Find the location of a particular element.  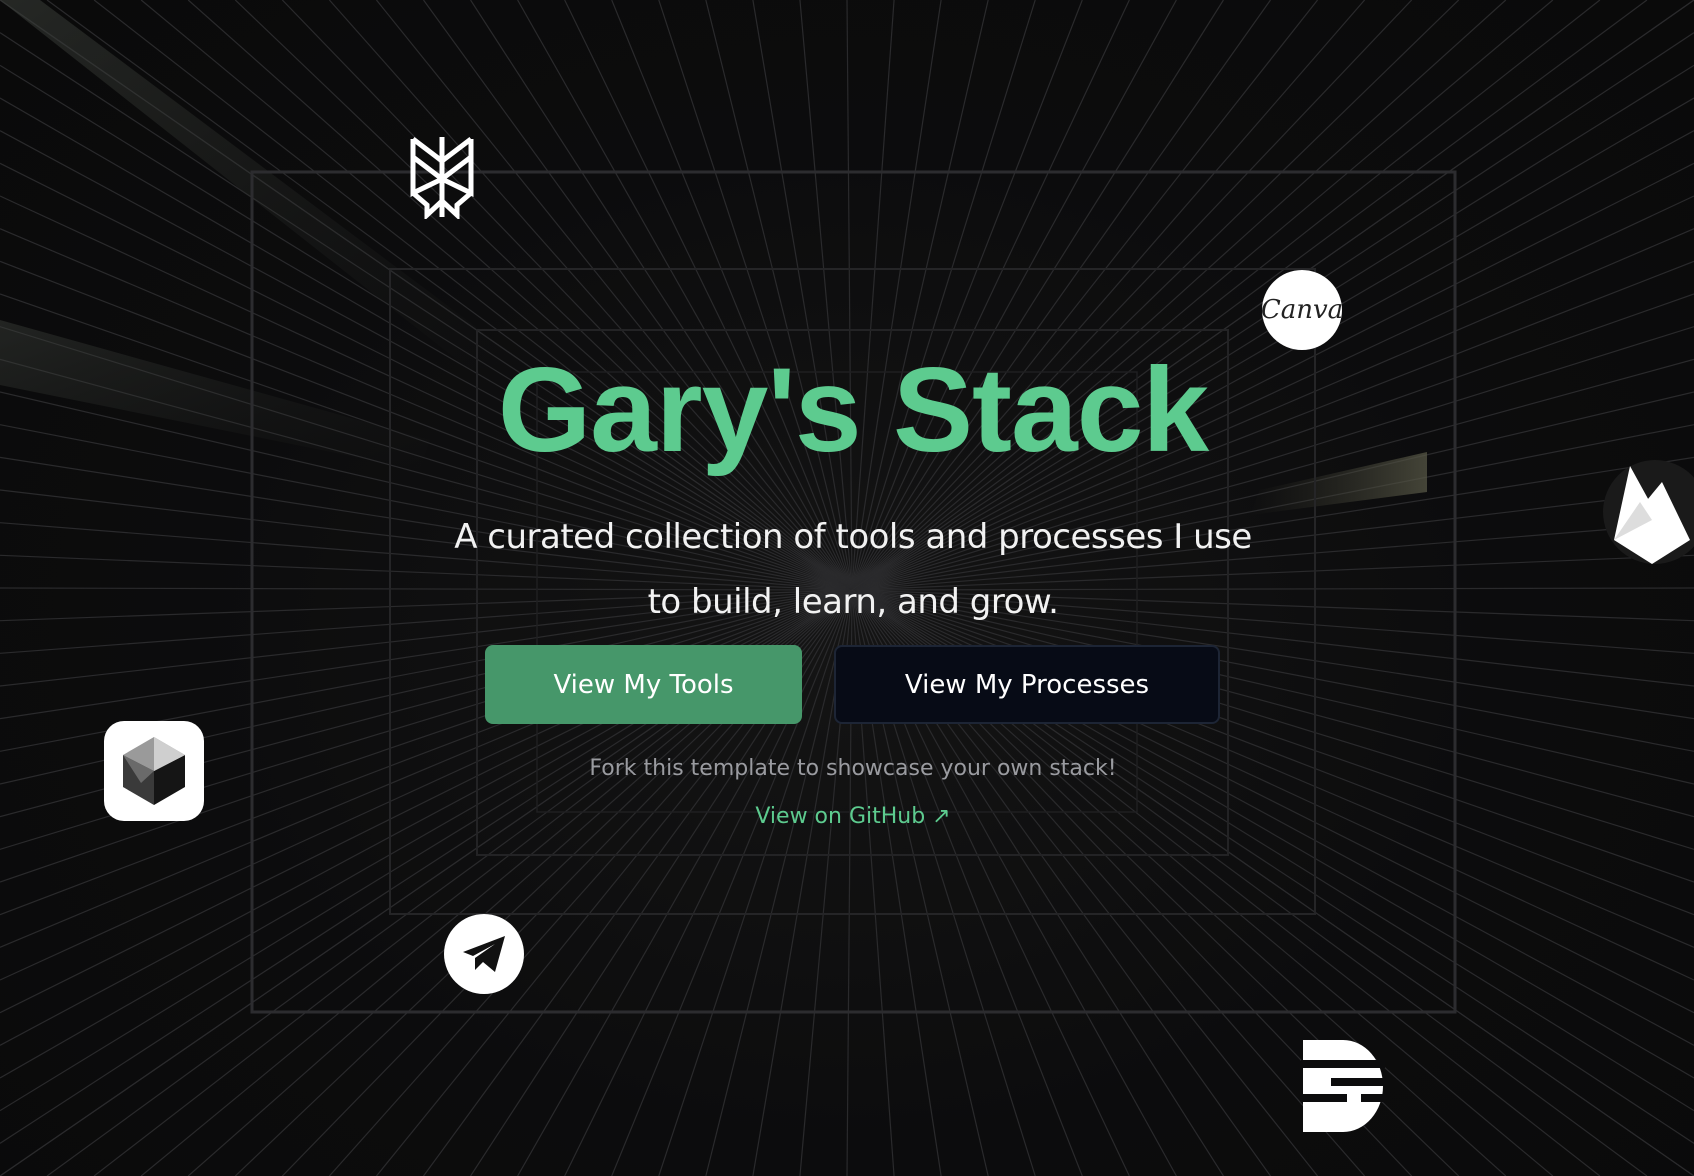

canva-logo-text: Canva is located at coordinates (1302, 310).